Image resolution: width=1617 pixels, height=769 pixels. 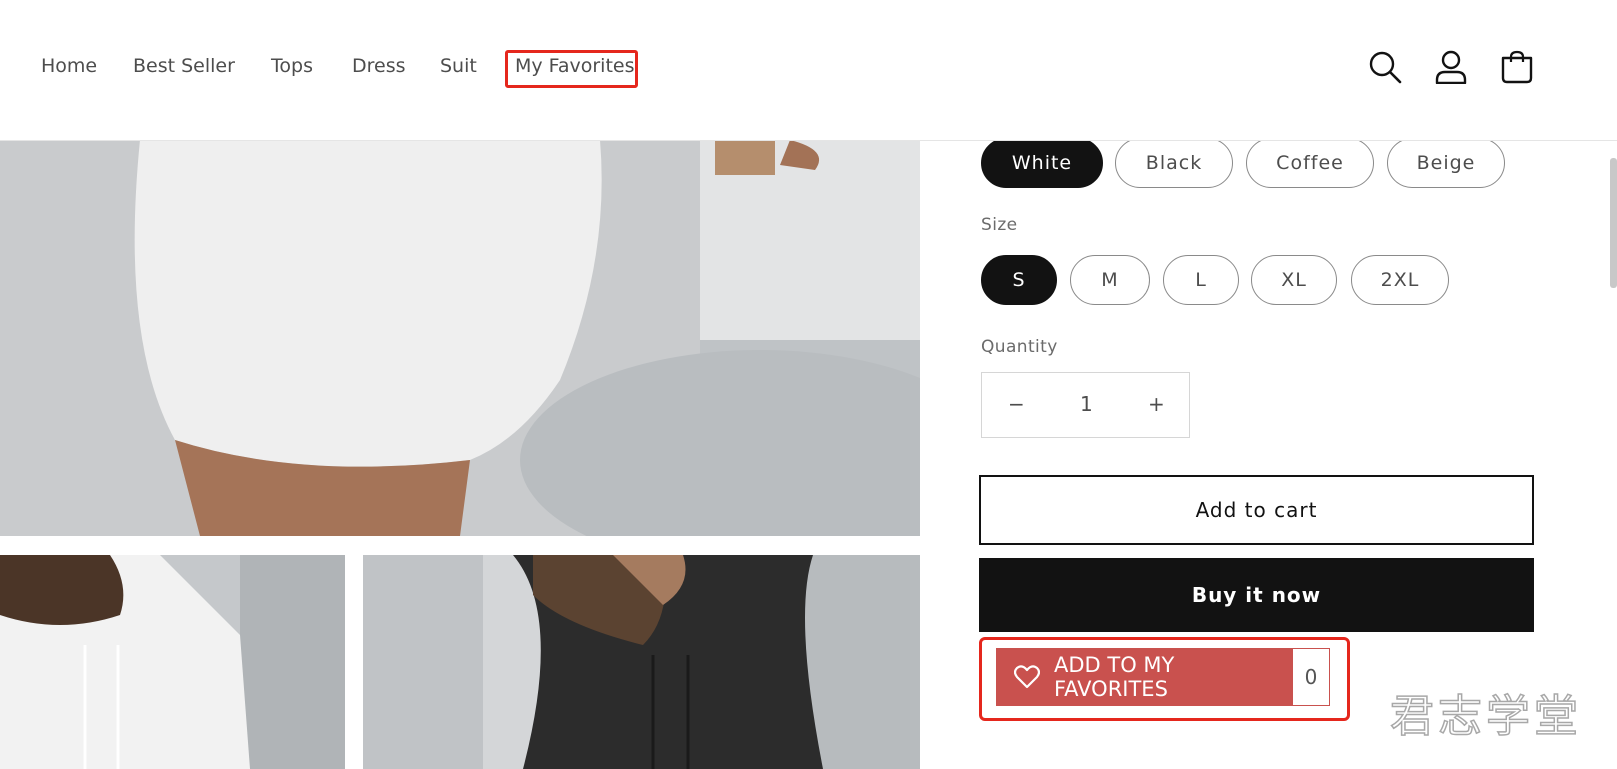 I want to click on watermark: 君志学堂, so click(x=1485, y=716).